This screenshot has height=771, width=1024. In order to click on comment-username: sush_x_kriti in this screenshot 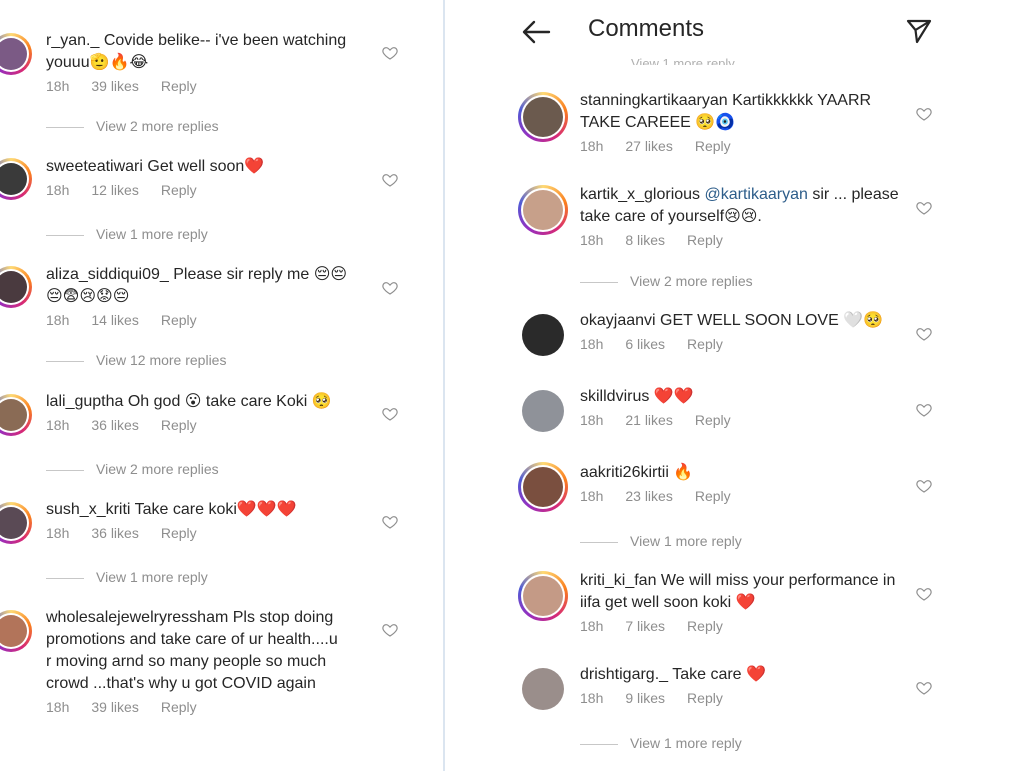, I will do `click(88, 509)`.